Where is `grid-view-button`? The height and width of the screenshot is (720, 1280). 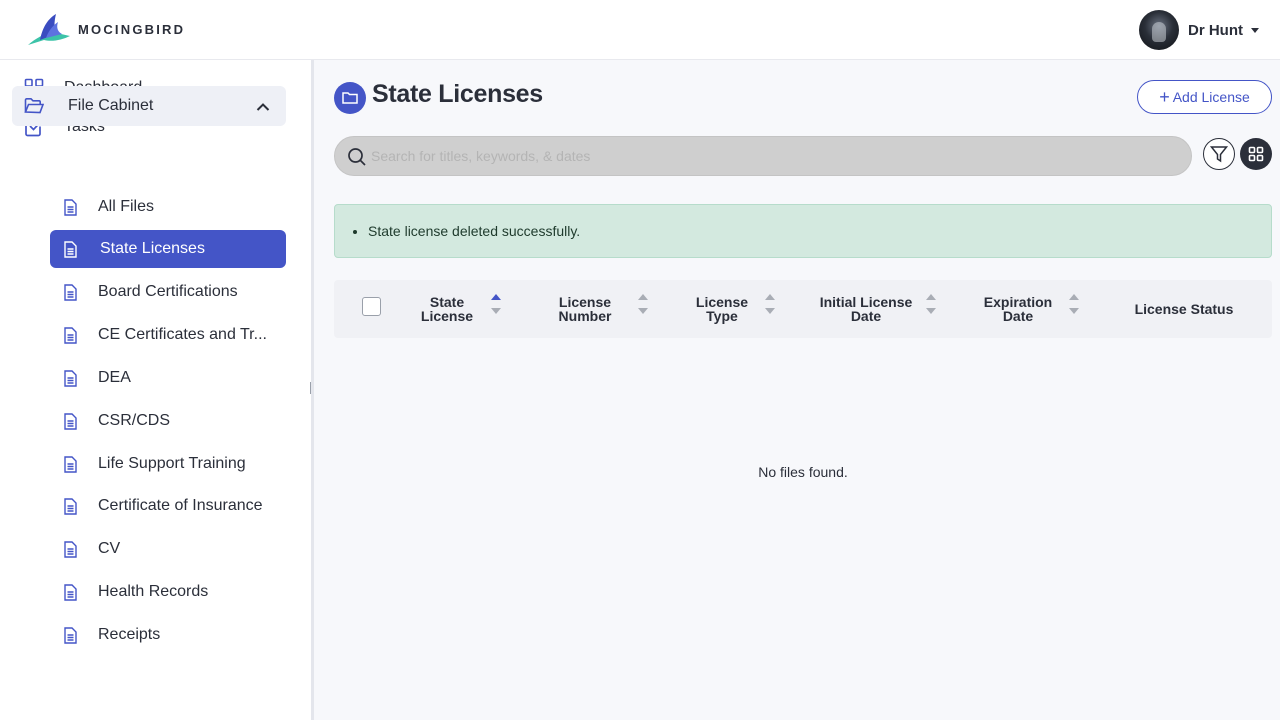
grid-view-button is located at coordinates (1256, 154).